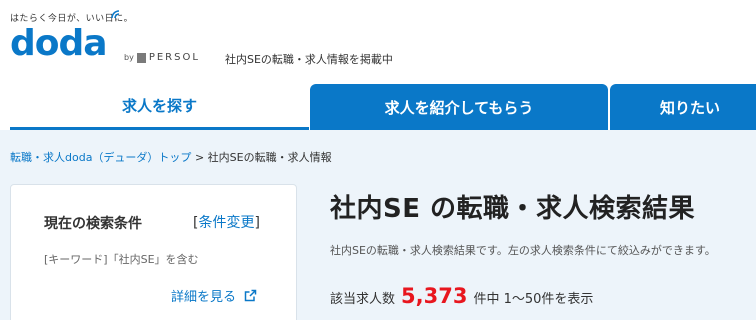 The height and width of the screenshot is (320, 756). I want to click on persol-mark-icon, so click(141, 57).